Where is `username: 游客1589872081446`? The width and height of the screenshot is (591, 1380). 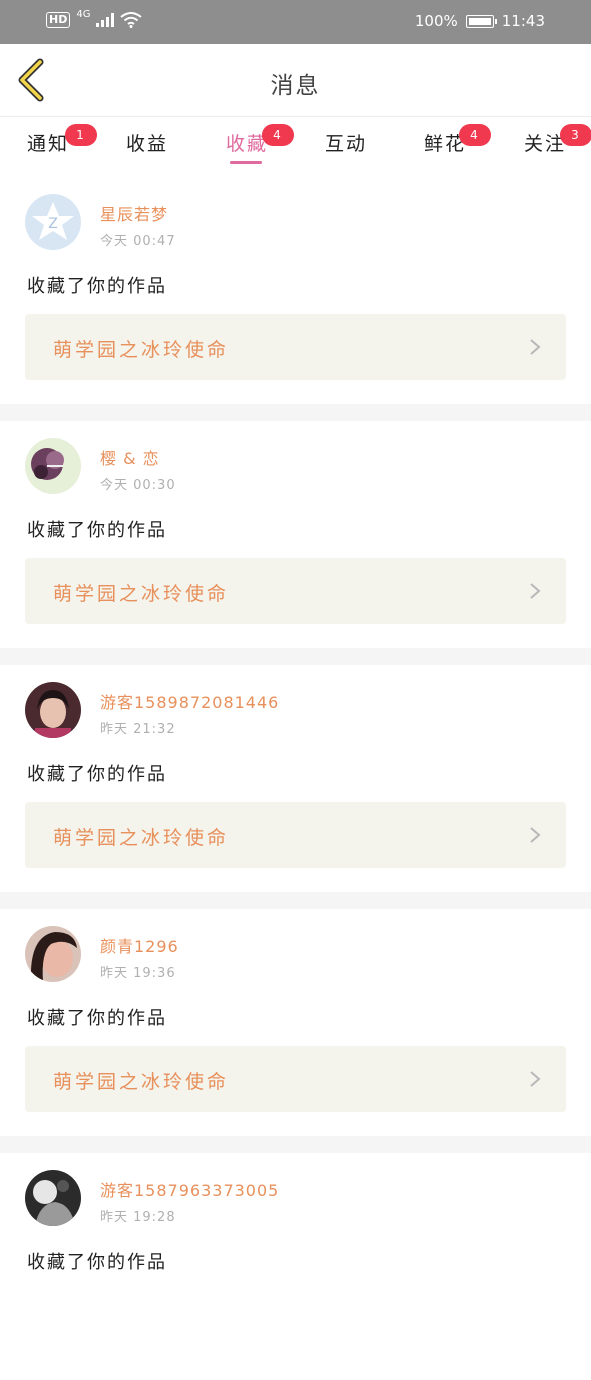
username: 游客1589872081446 is located at coordinates (189, 701).